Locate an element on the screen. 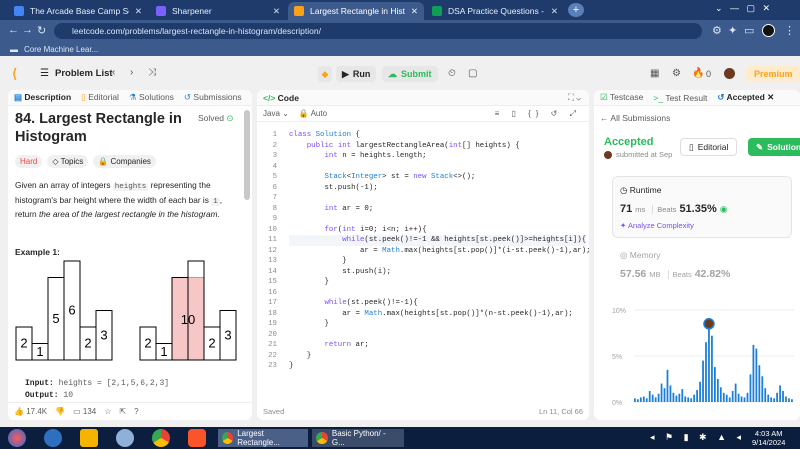 The width and height of the screenshot is (800, 449). browser-tab-arcade: The Arcade Base Camp Septemb ✕ is located at coordinates (78, 11).